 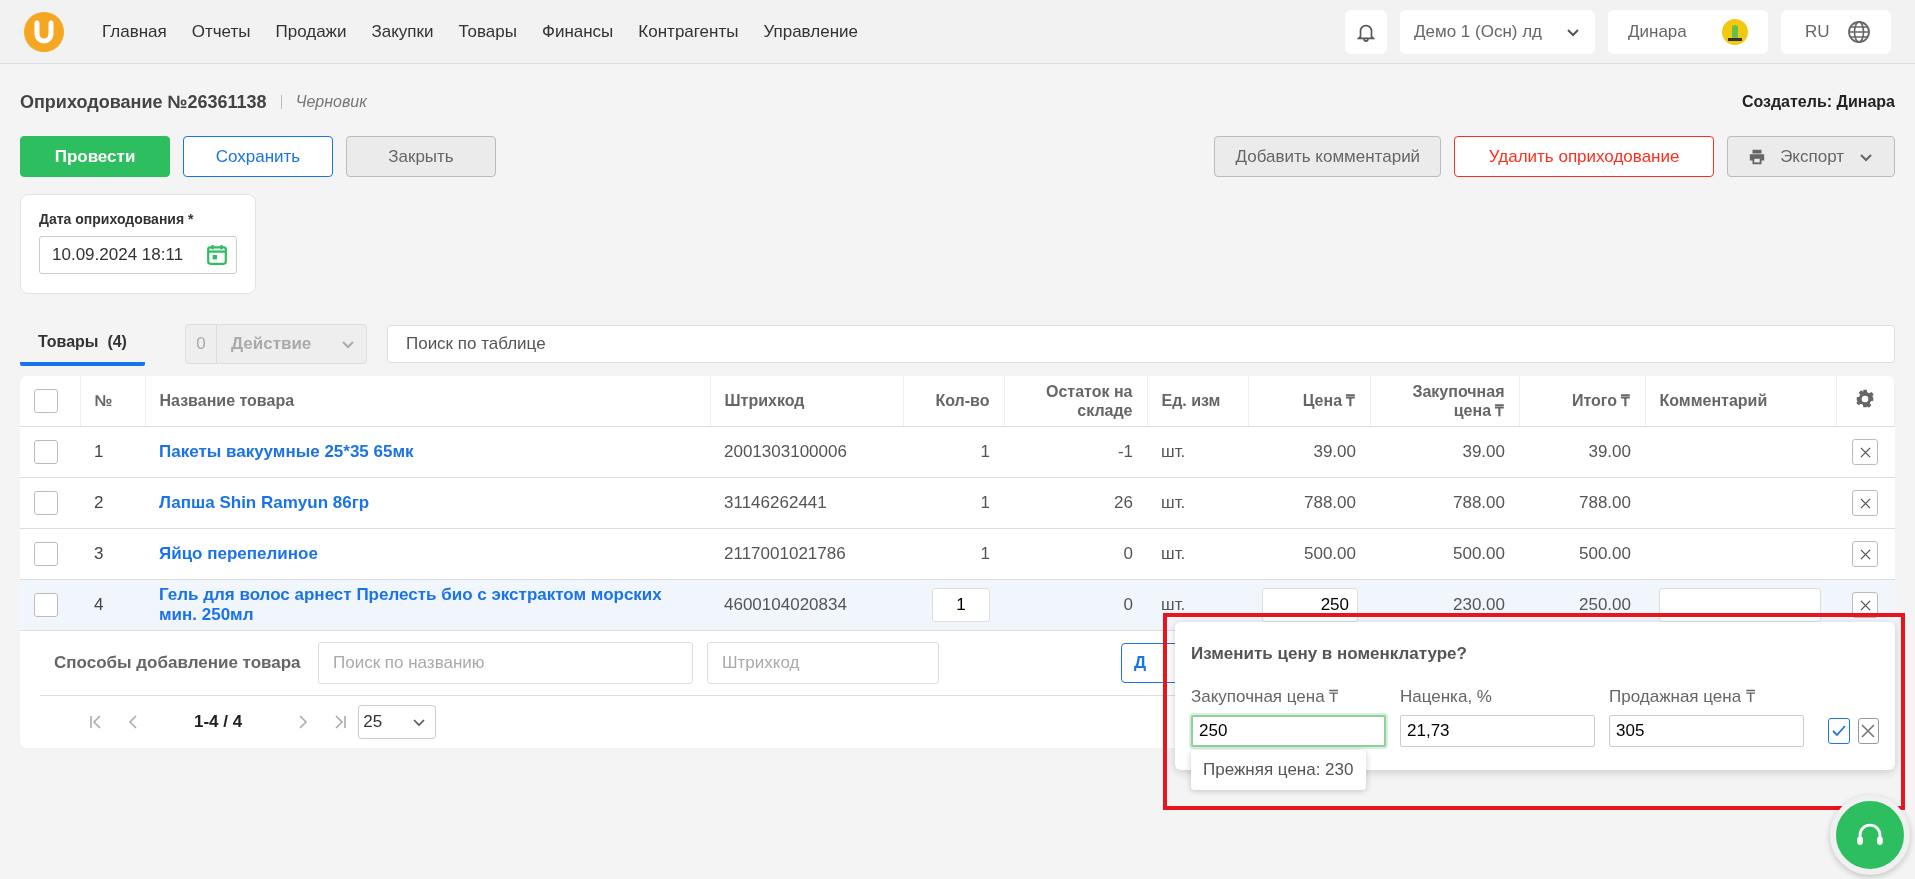 What do you see at coordinates (1191, 401) in the screenshot?
I see `column-header: Ед. изм` at bounding box center [1191, 401].